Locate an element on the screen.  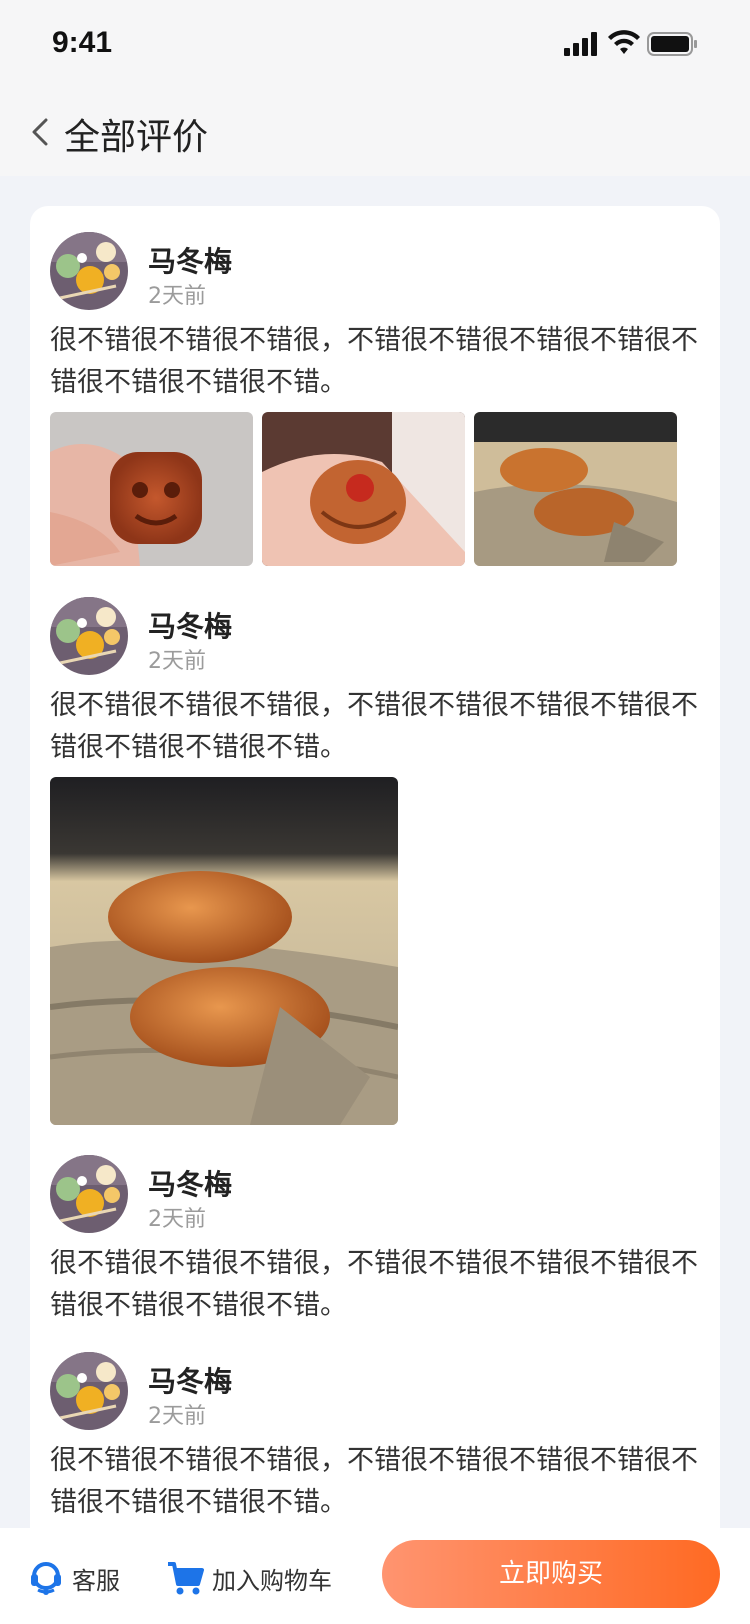
signal-icon is located at coordinates (580, 44).